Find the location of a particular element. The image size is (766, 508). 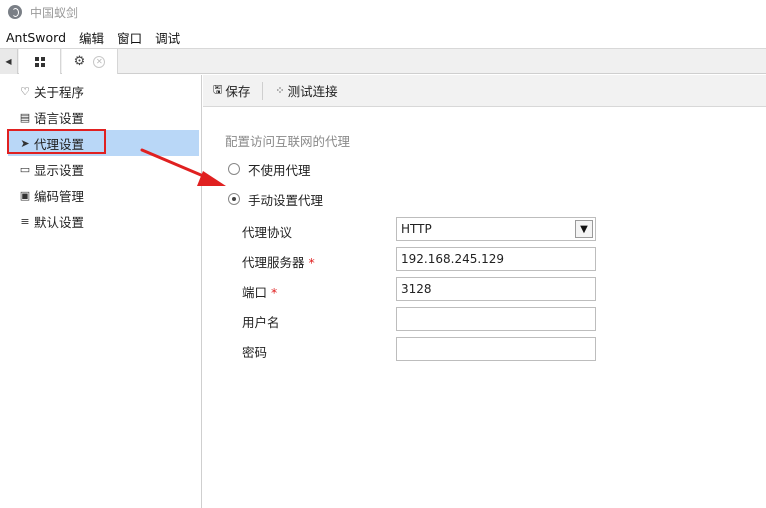

menu-debug: 调试 is located at coordinates (167, 37).